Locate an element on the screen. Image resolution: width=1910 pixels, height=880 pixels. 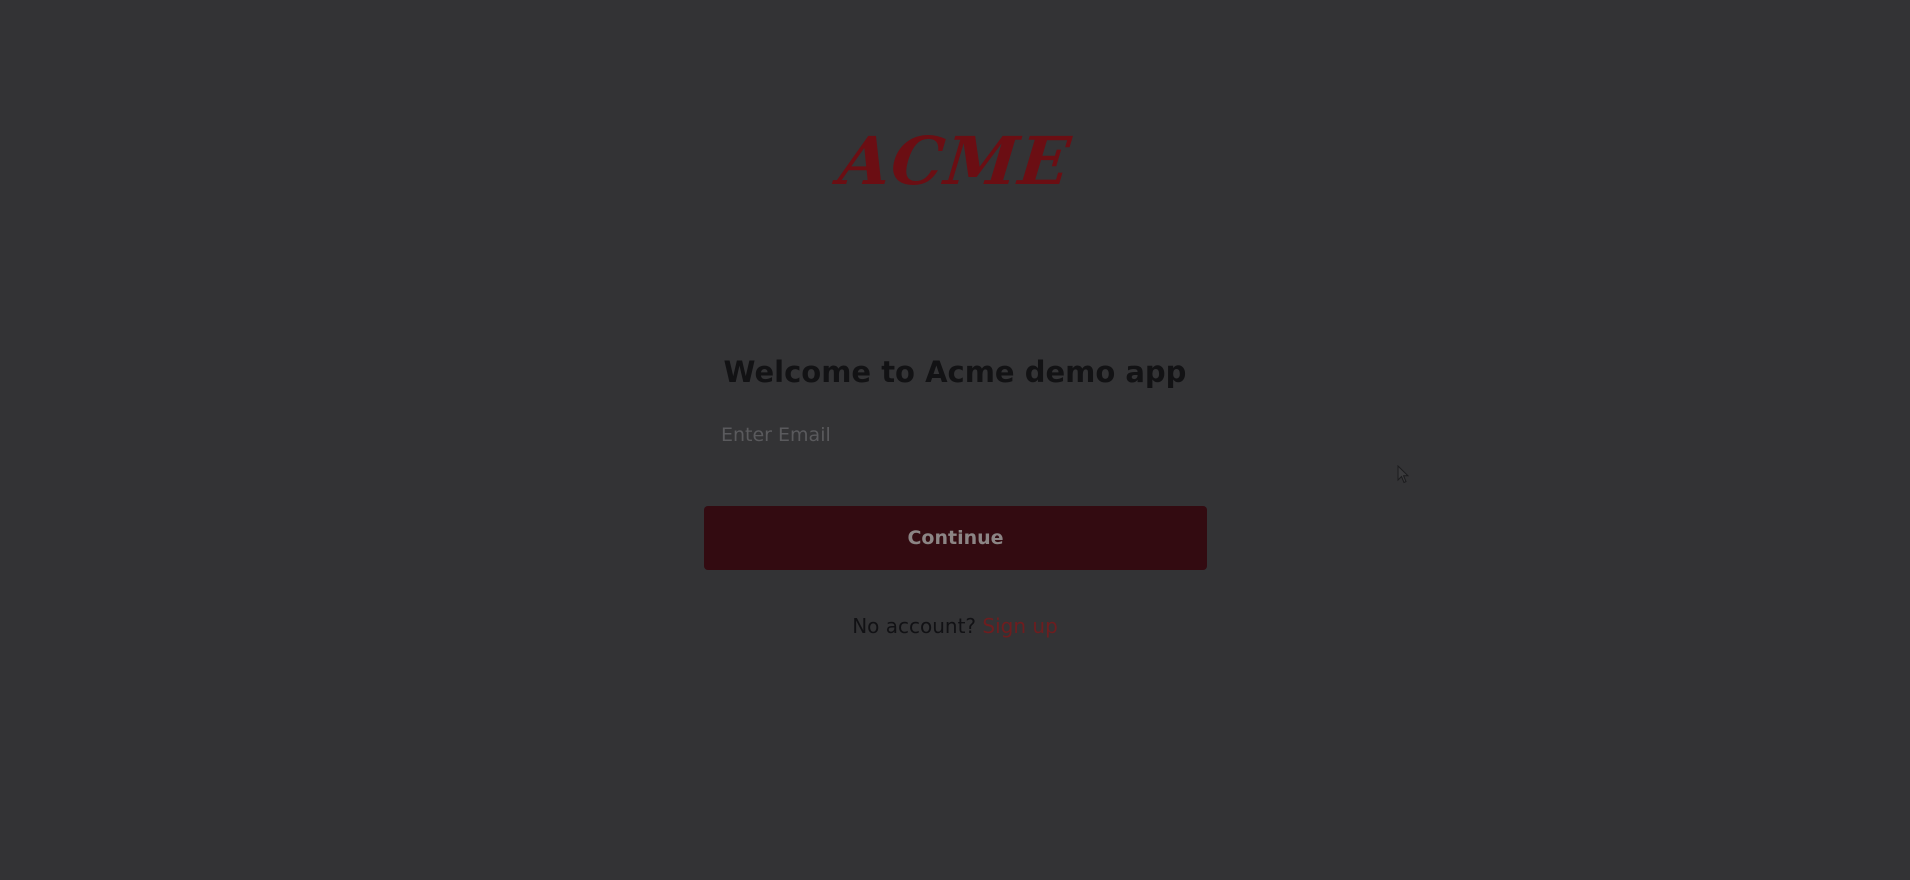
no-account-text: No account? is located at coordinates (914, 626).